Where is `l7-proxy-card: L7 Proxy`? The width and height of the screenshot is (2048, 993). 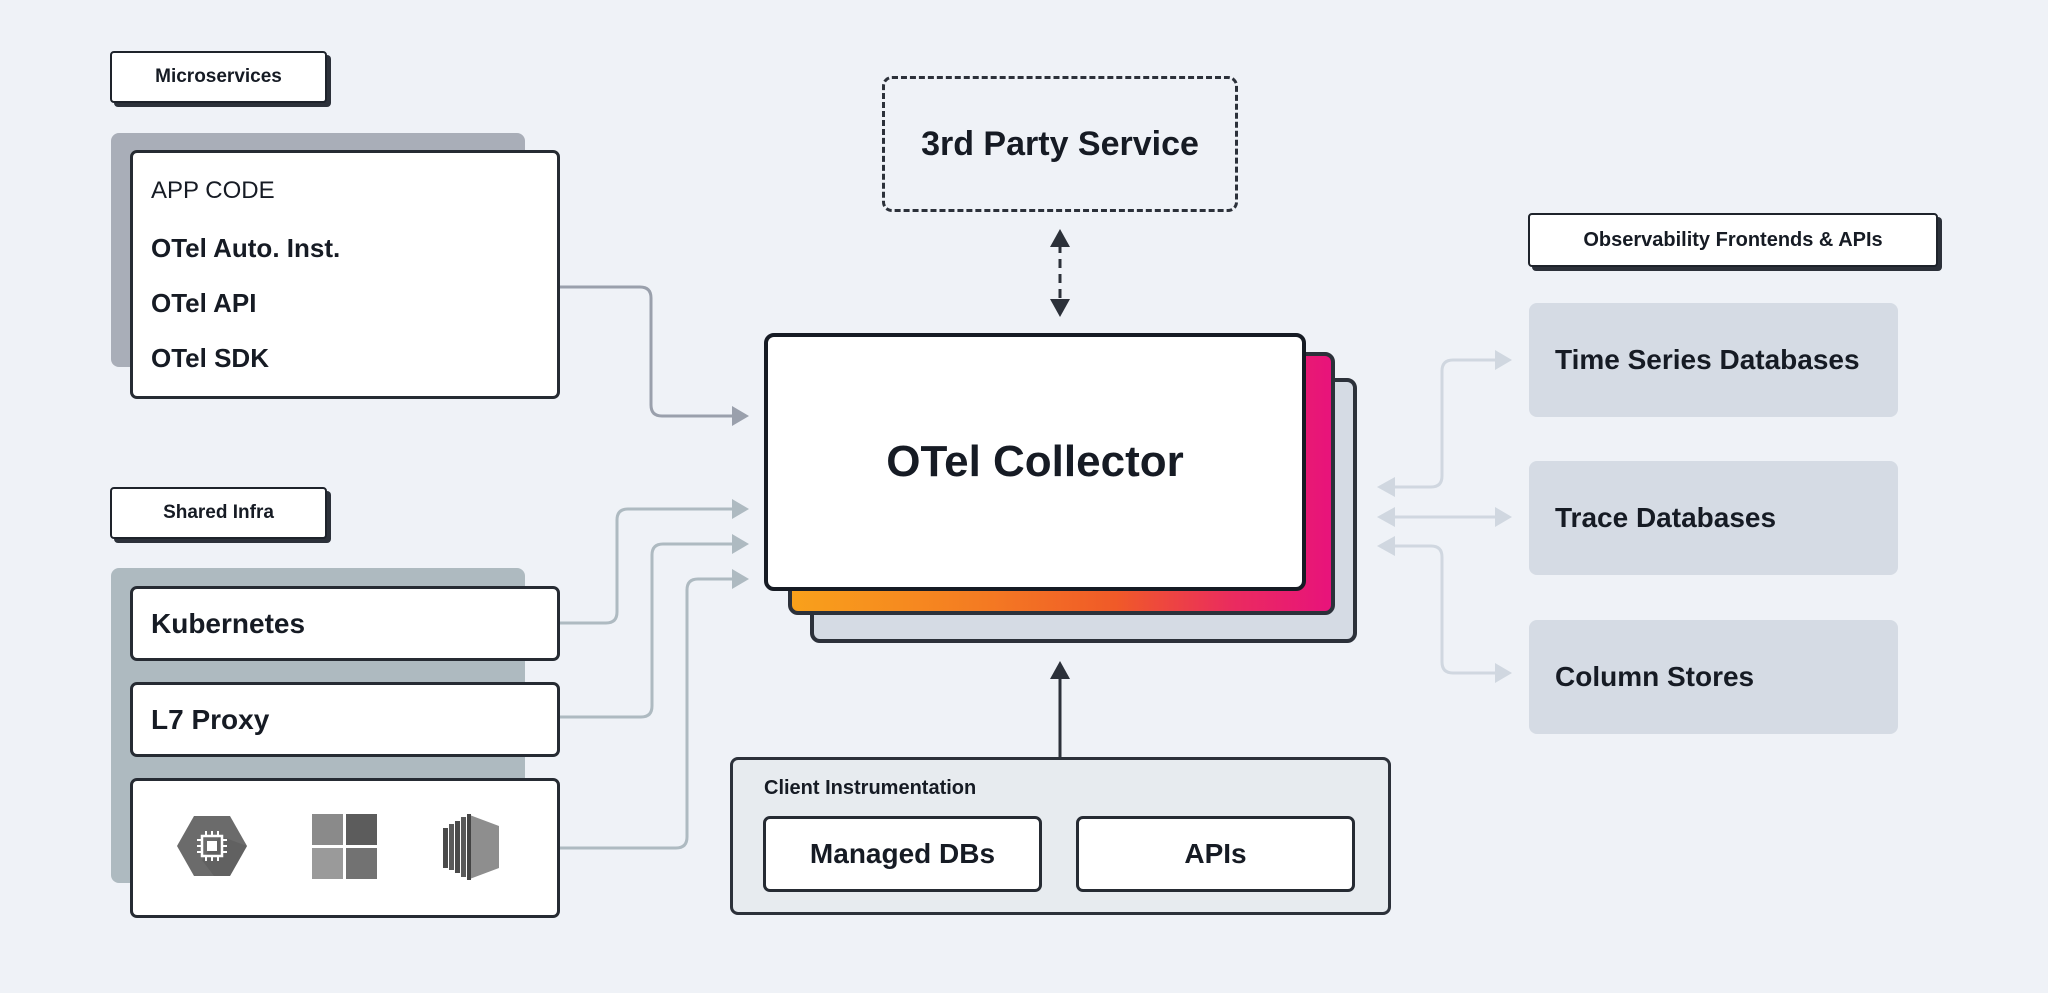 l7-proxy-card: L7 Proxy is located at coordinates (345, 719).